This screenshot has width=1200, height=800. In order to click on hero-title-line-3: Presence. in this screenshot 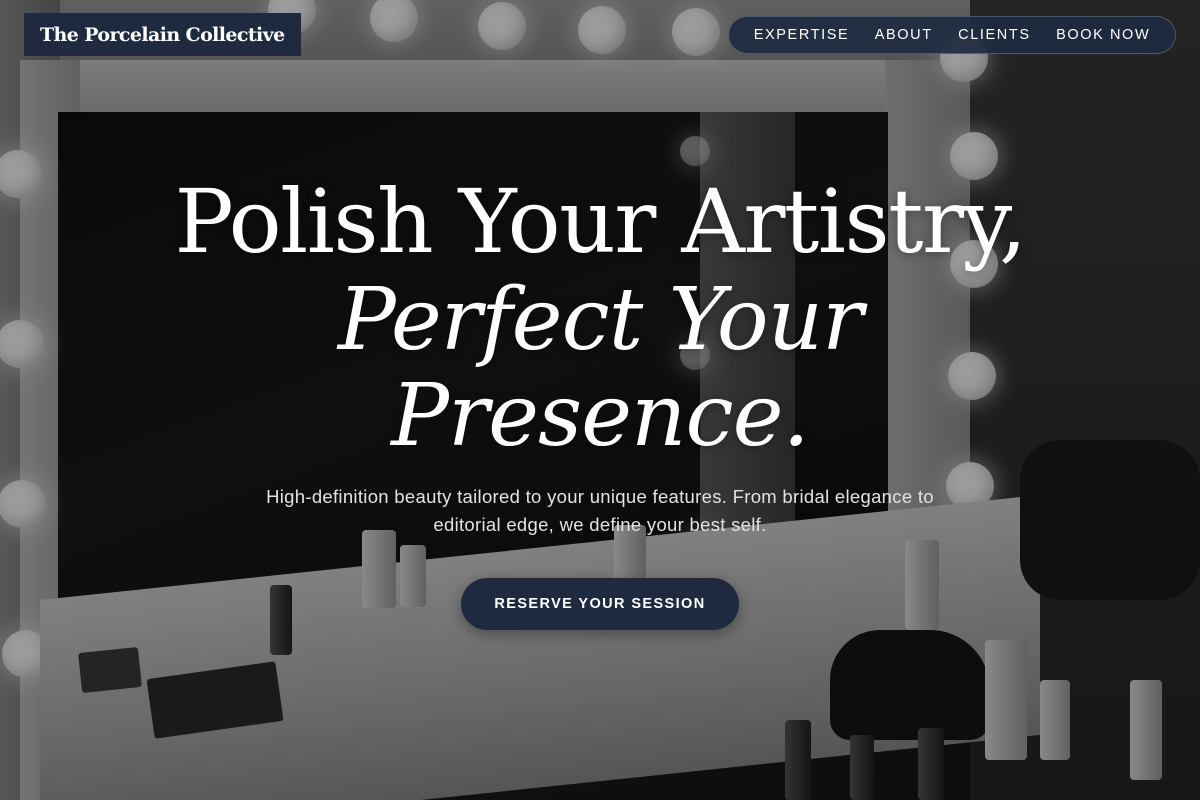, I will do `click(600, 416)`.